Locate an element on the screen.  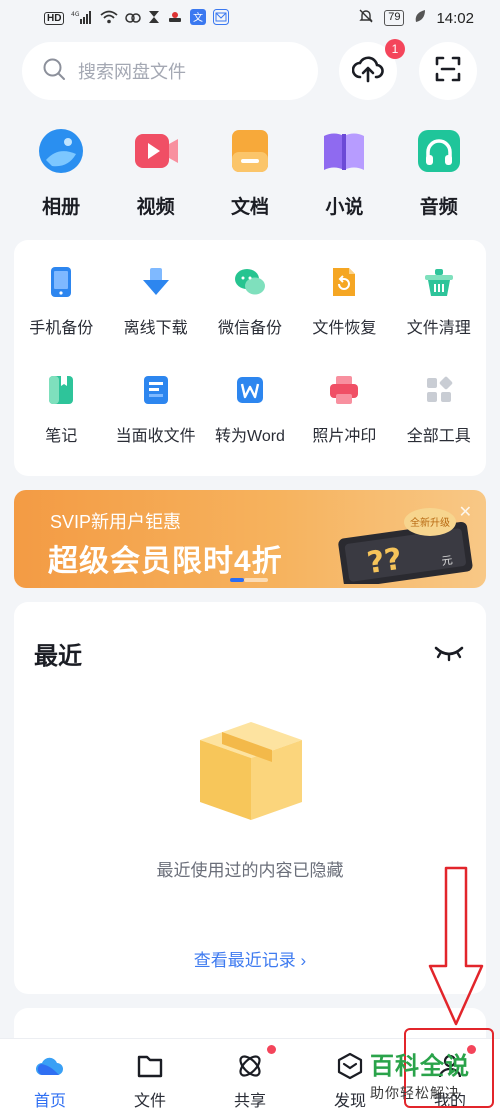
share-icon is located at coordinates (250, 1066).